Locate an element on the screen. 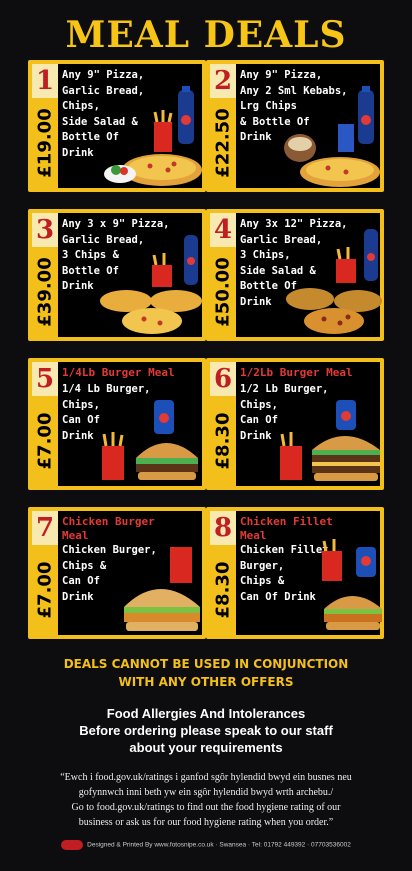 The height and width of the screenshot is (871, 412). price-bar: £39.00 is located at coordinates (45, 292).